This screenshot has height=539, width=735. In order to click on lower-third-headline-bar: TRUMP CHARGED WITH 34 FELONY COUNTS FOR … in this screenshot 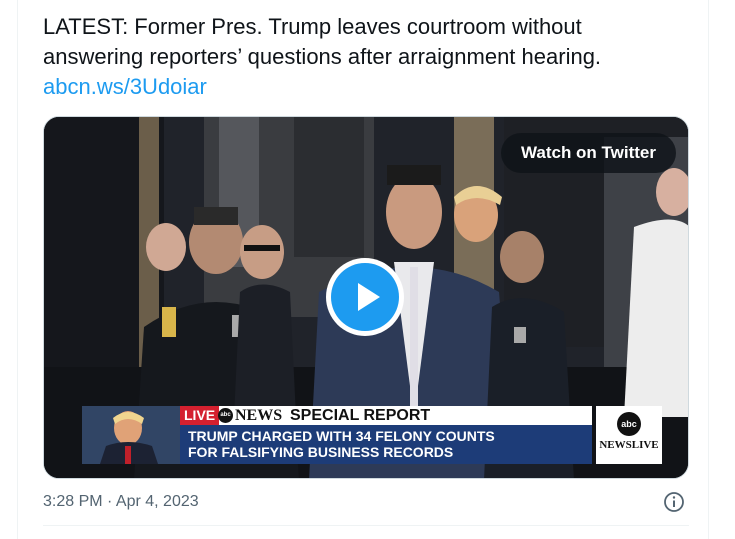, I will do `click(386, 444)`.